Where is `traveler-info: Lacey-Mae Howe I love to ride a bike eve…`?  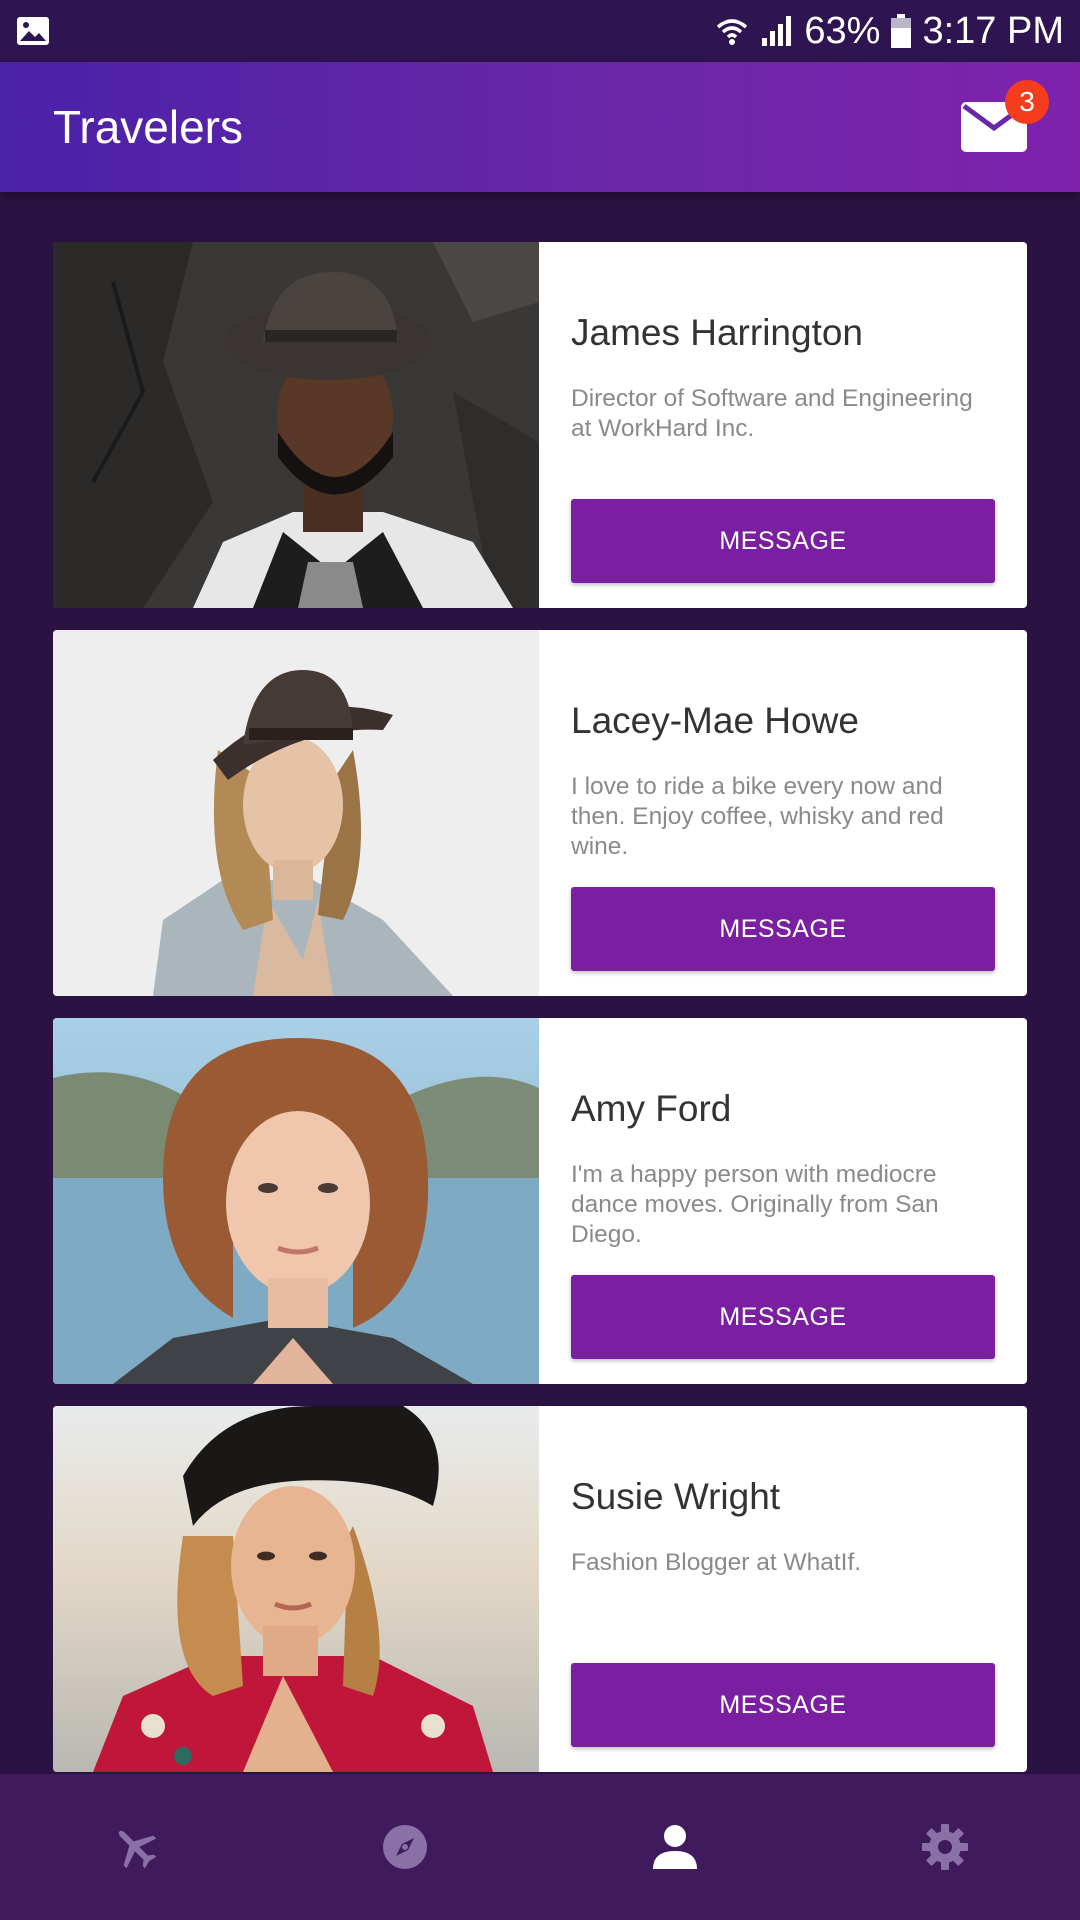 traveler-info: Lacey-Mae Howe I love to ride a bike eve… is located at coordinates (783, 813).